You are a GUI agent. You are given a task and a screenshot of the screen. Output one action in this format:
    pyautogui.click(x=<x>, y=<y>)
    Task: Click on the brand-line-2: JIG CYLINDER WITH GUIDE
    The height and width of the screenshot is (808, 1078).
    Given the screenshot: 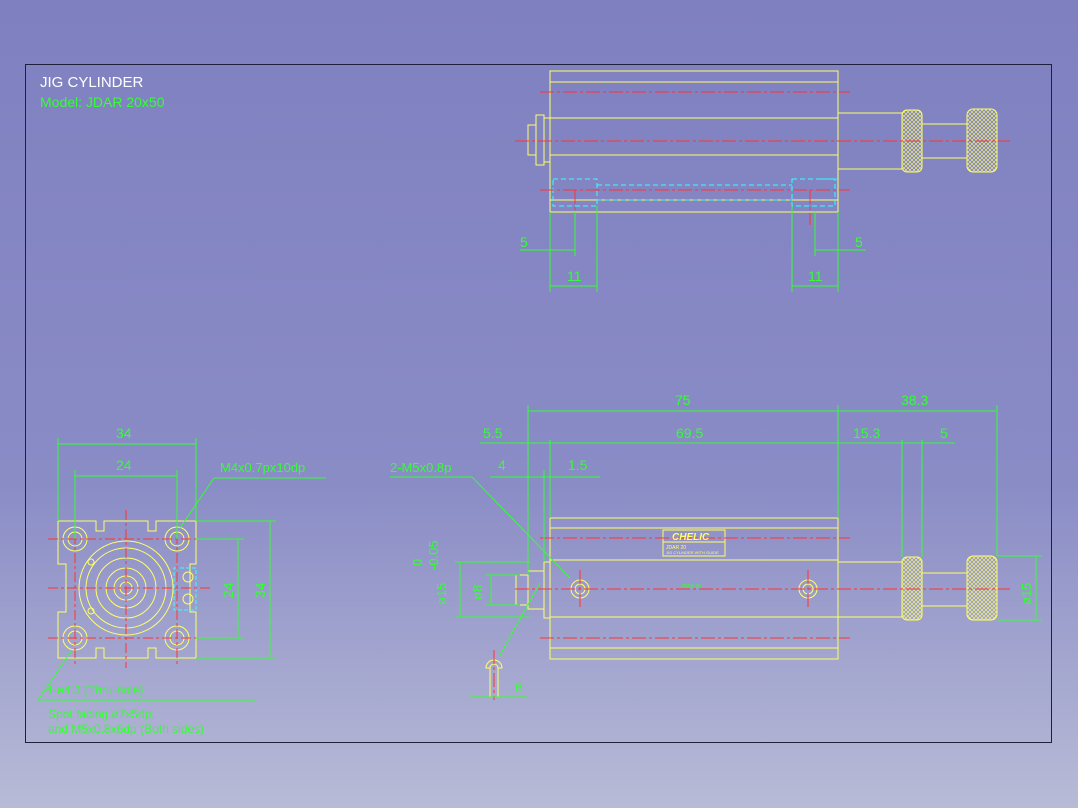 What is the action you would take?
    pyautogui.click(x=692, y=552)
    